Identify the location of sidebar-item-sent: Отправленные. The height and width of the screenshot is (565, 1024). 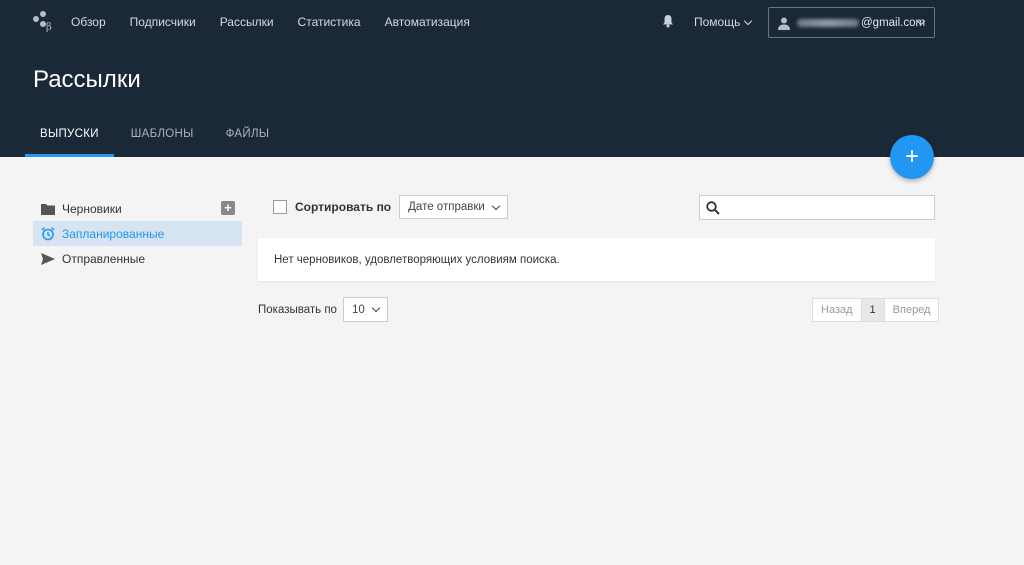
(137, 258).